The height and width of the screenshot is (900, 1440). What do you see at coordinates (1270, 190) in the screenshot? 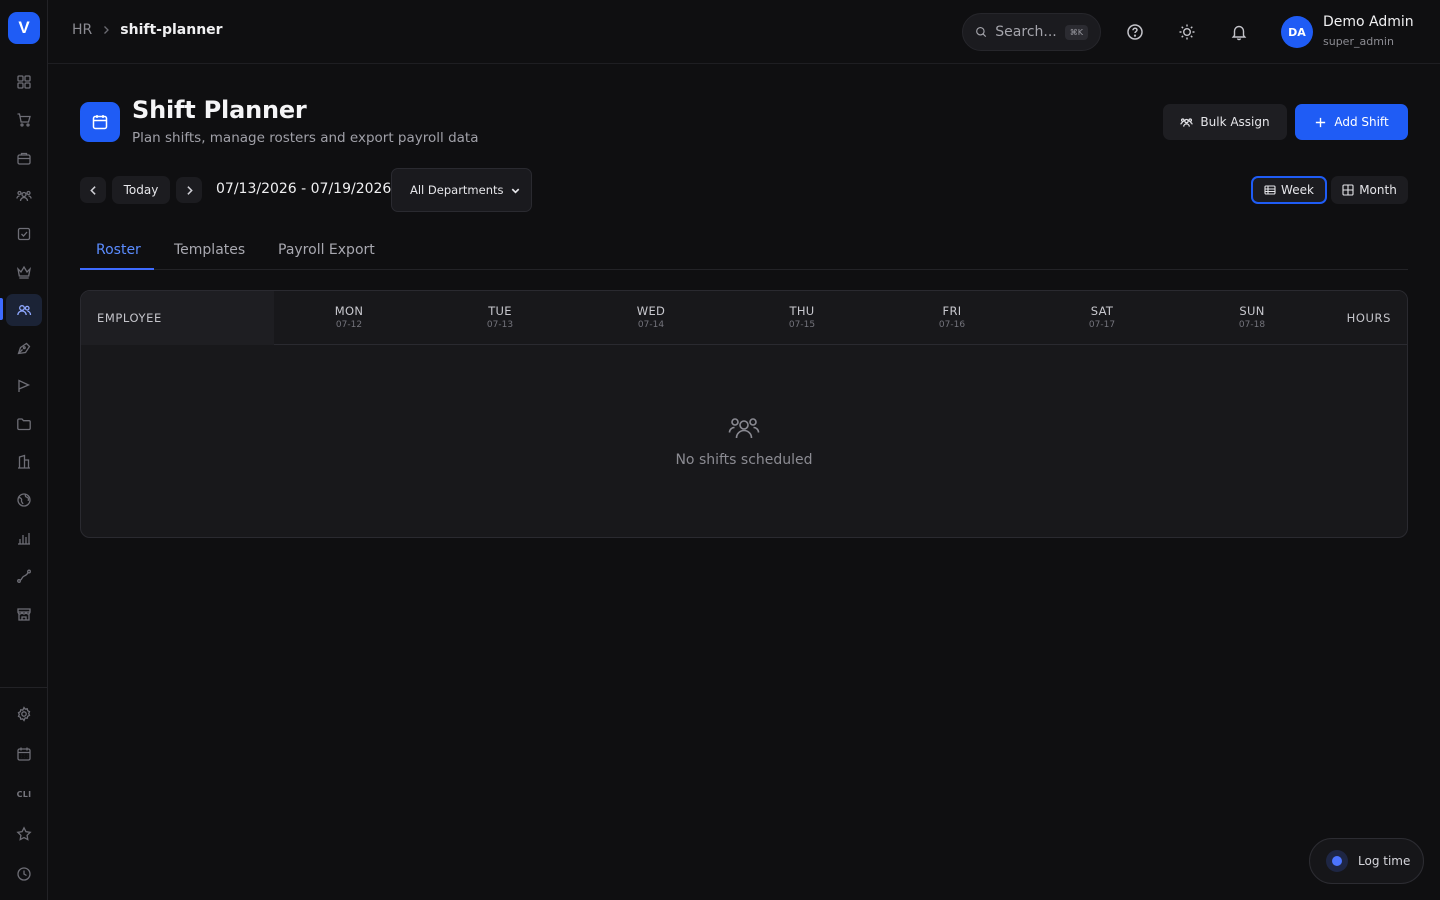
I see `list-icon` at bounding box center [1270, 190].